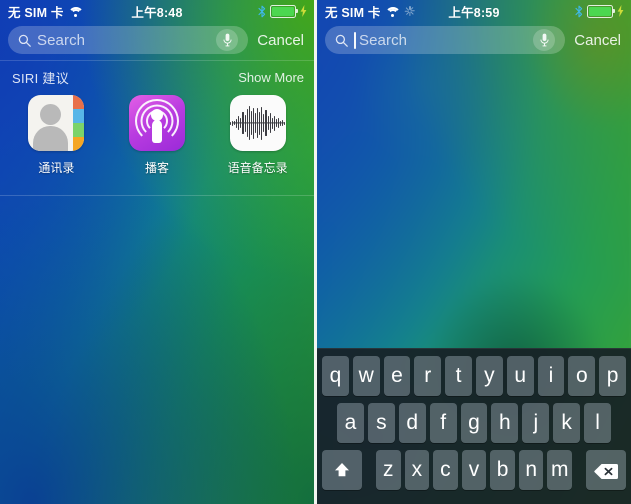 The image size is (631, 504). I want to click on key-t: t, so click(458, 376).